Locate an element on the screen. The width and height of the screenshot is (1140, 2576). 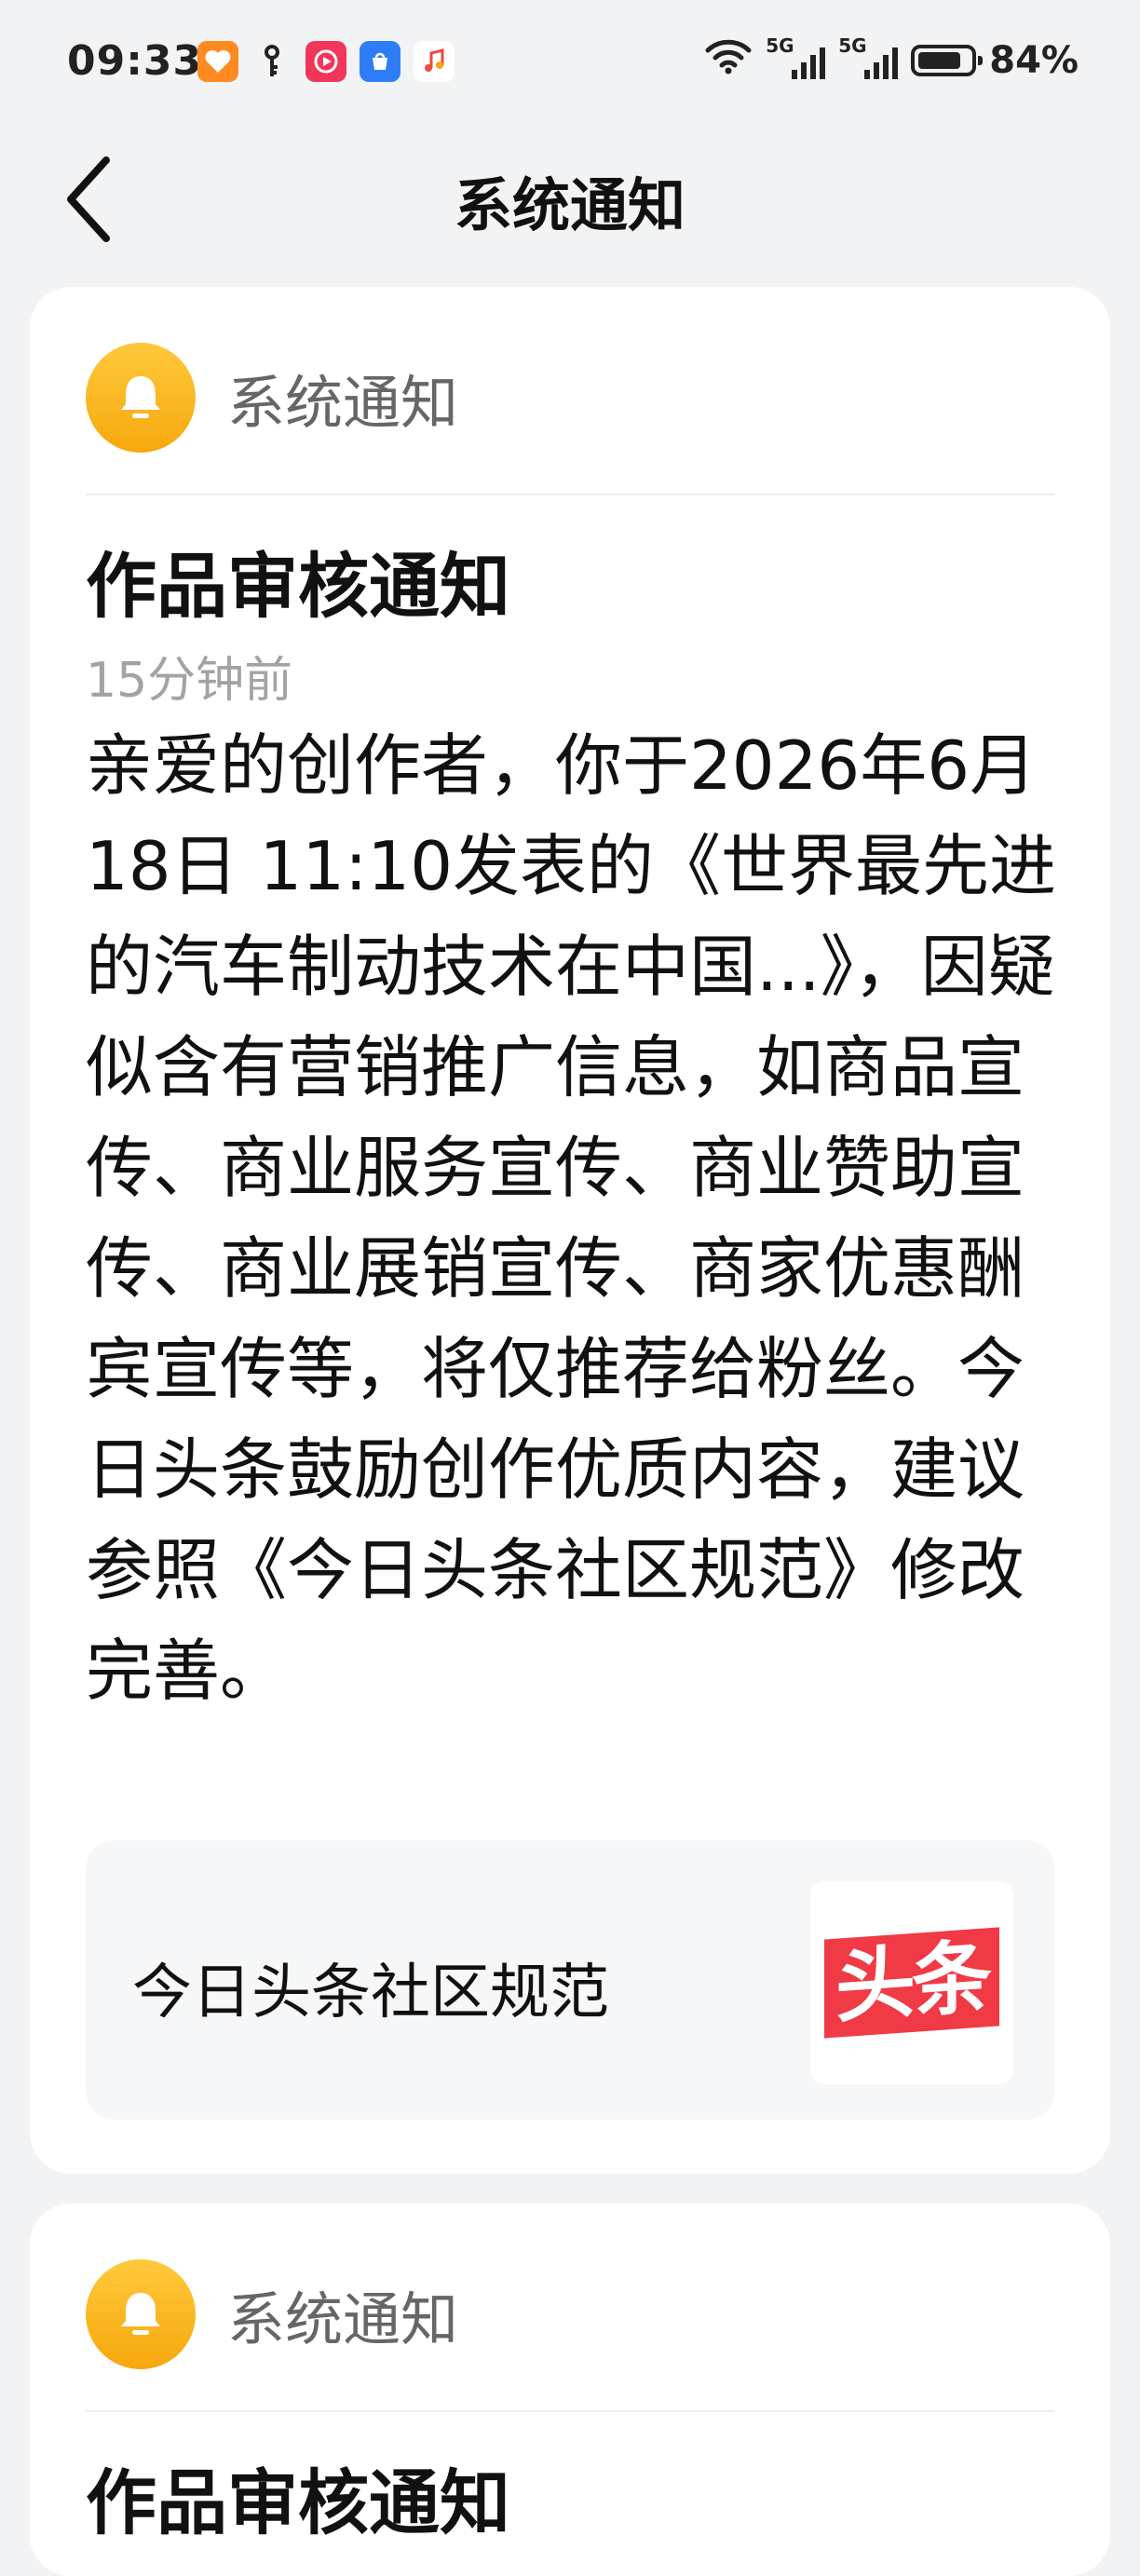
video-app-icon is located at coordinates (325, 61).